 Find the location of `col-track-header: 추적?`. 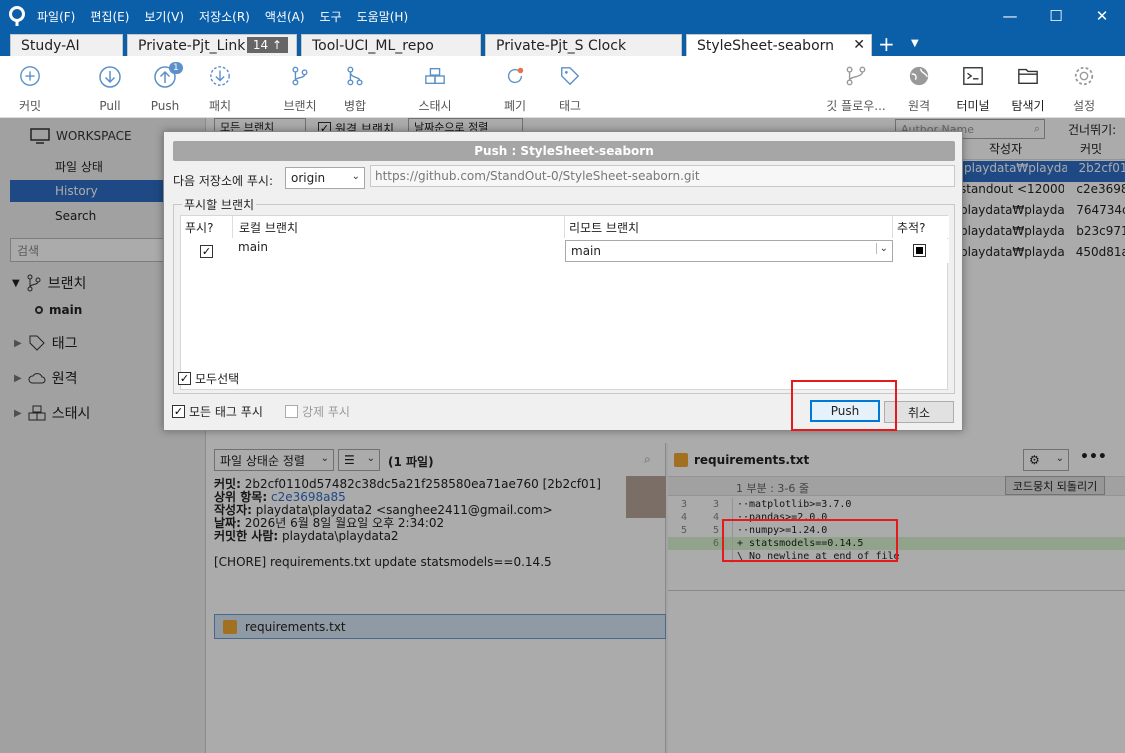

col-track-header: 추적? is located at coordinates (921, 227).